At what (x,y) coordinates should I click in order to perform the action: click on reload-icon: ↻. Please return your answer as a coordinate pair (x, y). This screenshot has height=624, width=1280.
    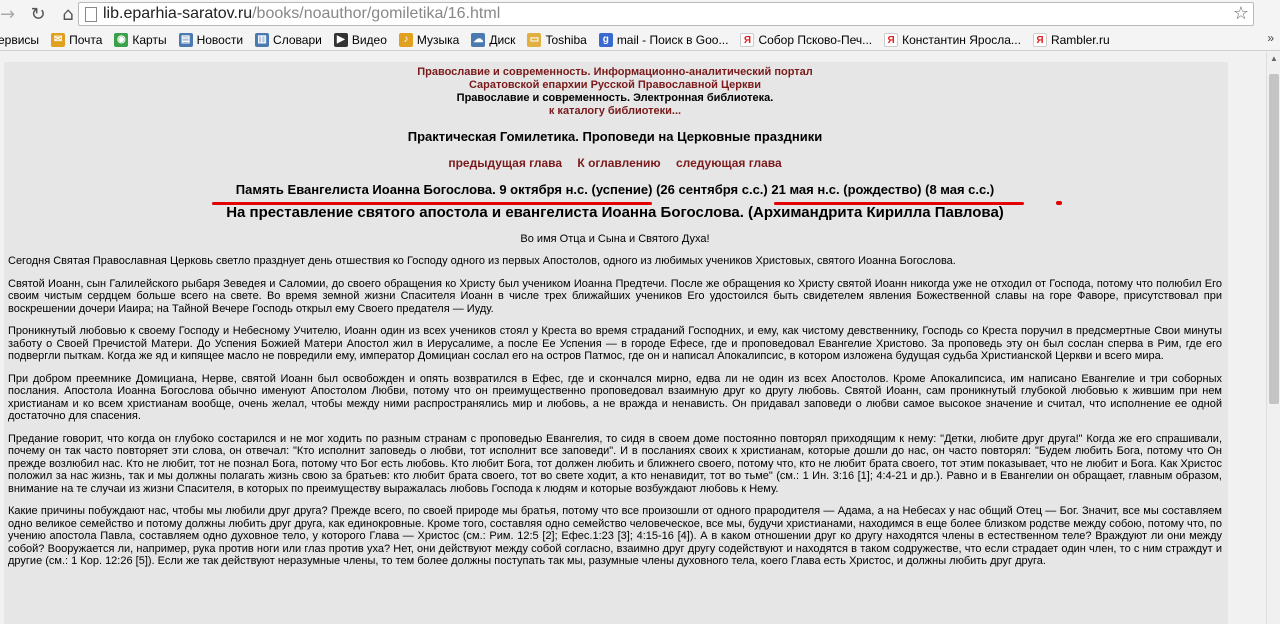
    Looking at the image, I should click on (38, 14).